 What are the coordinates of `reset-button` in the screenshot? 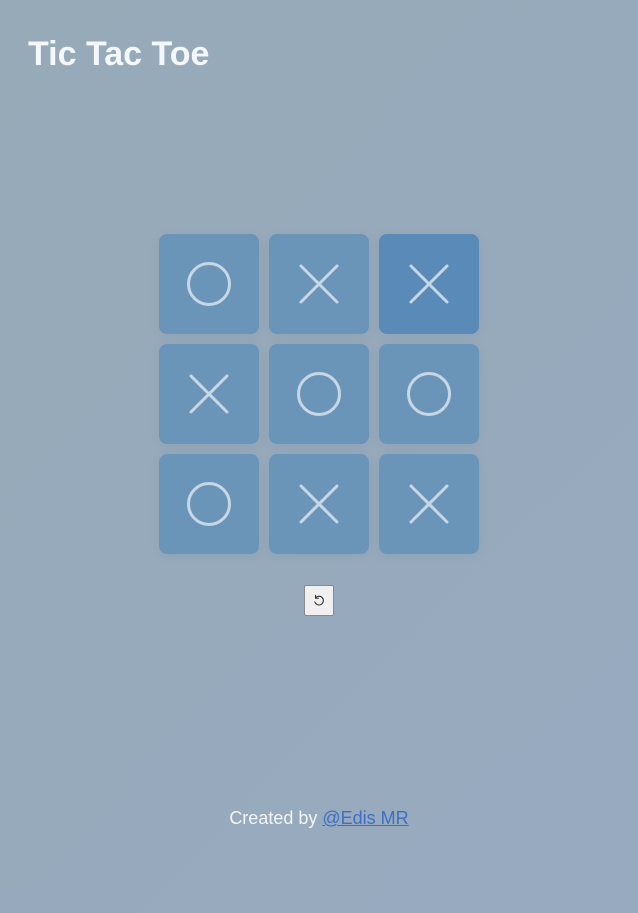 It's located at (319, 600).